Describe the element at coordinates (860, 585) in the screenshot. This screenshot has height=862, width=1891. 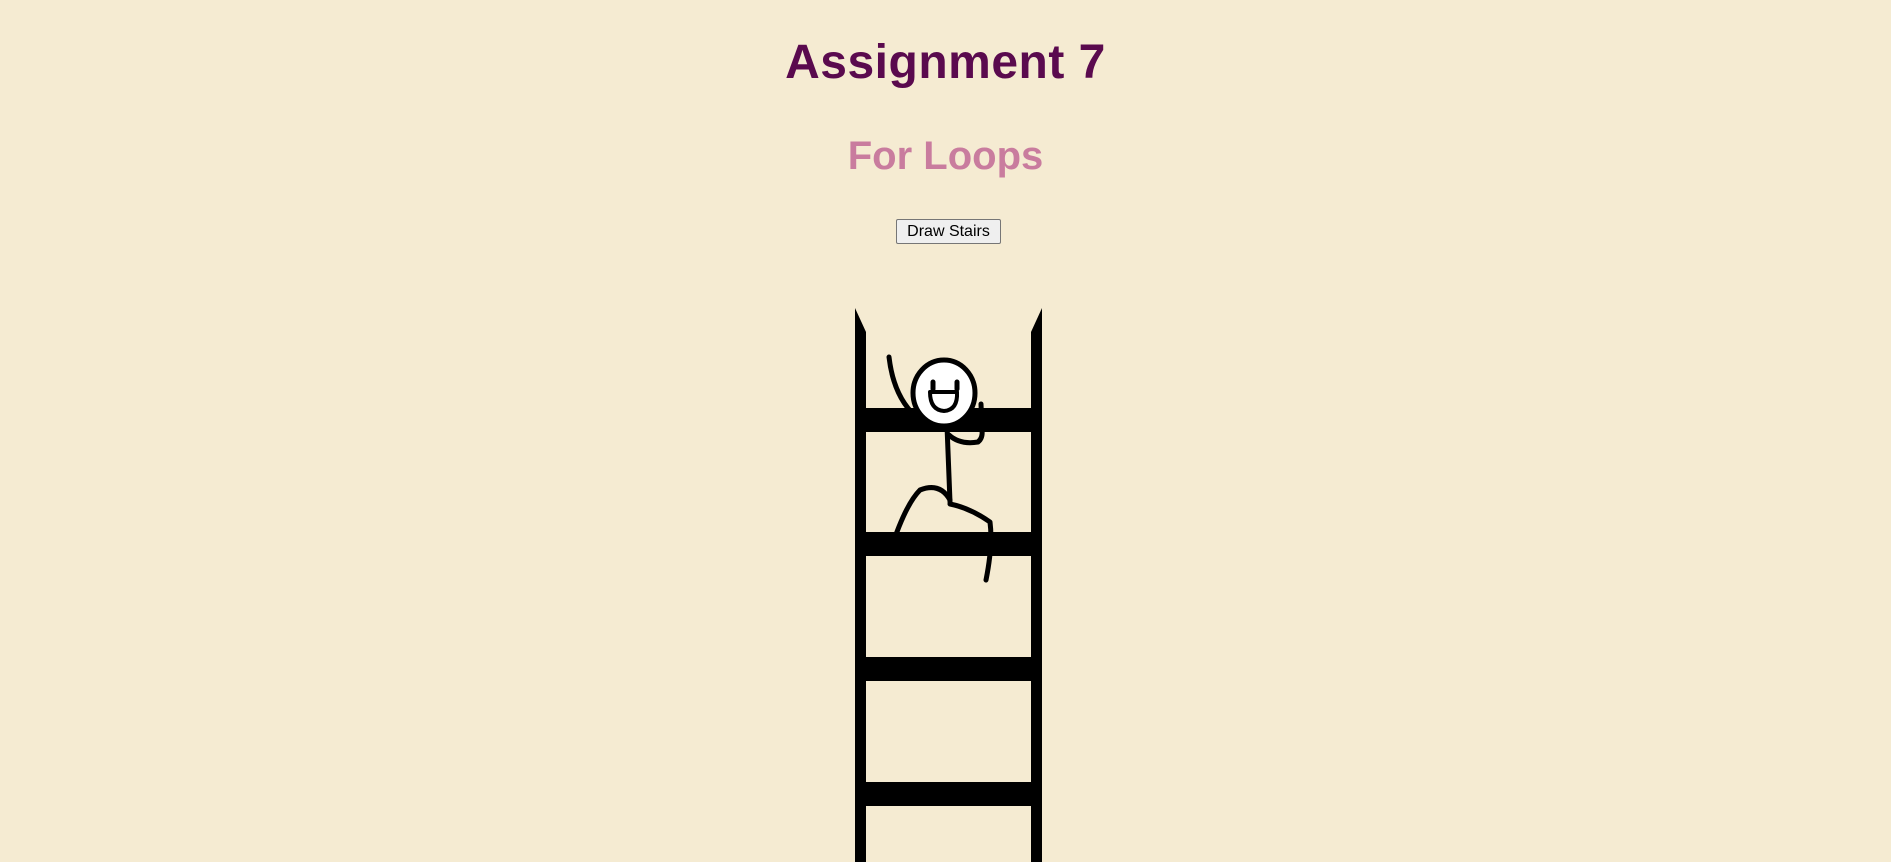
I see `ladder-left-rail` at that location.